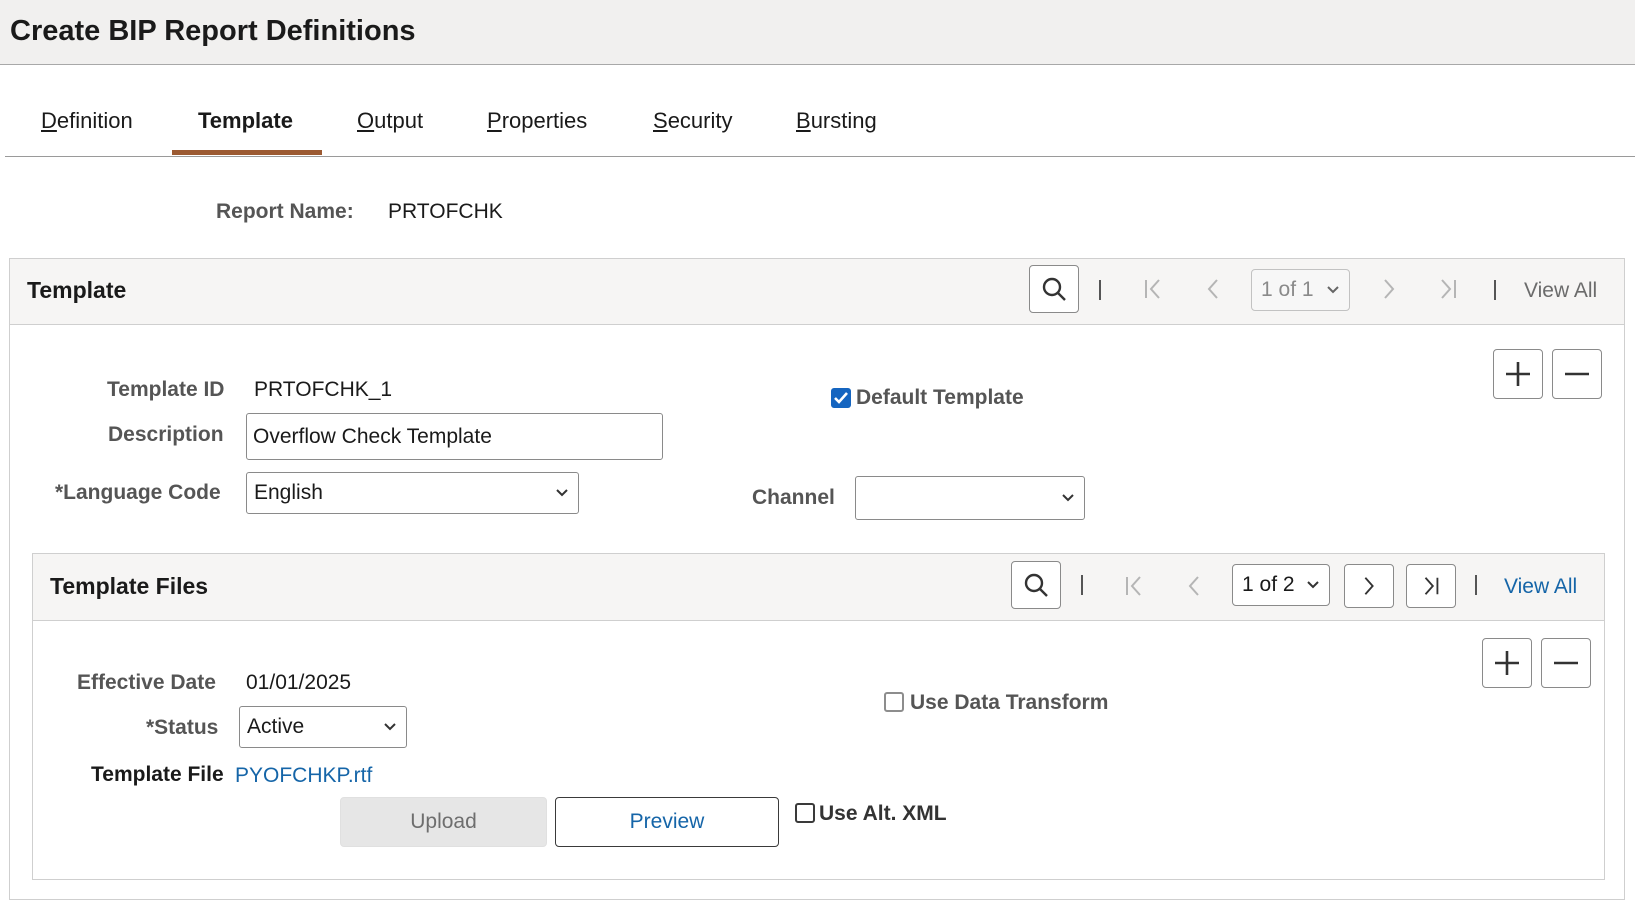 The image size is (1635, 909). I want to click on delete-row-button, so click(1577, 374).